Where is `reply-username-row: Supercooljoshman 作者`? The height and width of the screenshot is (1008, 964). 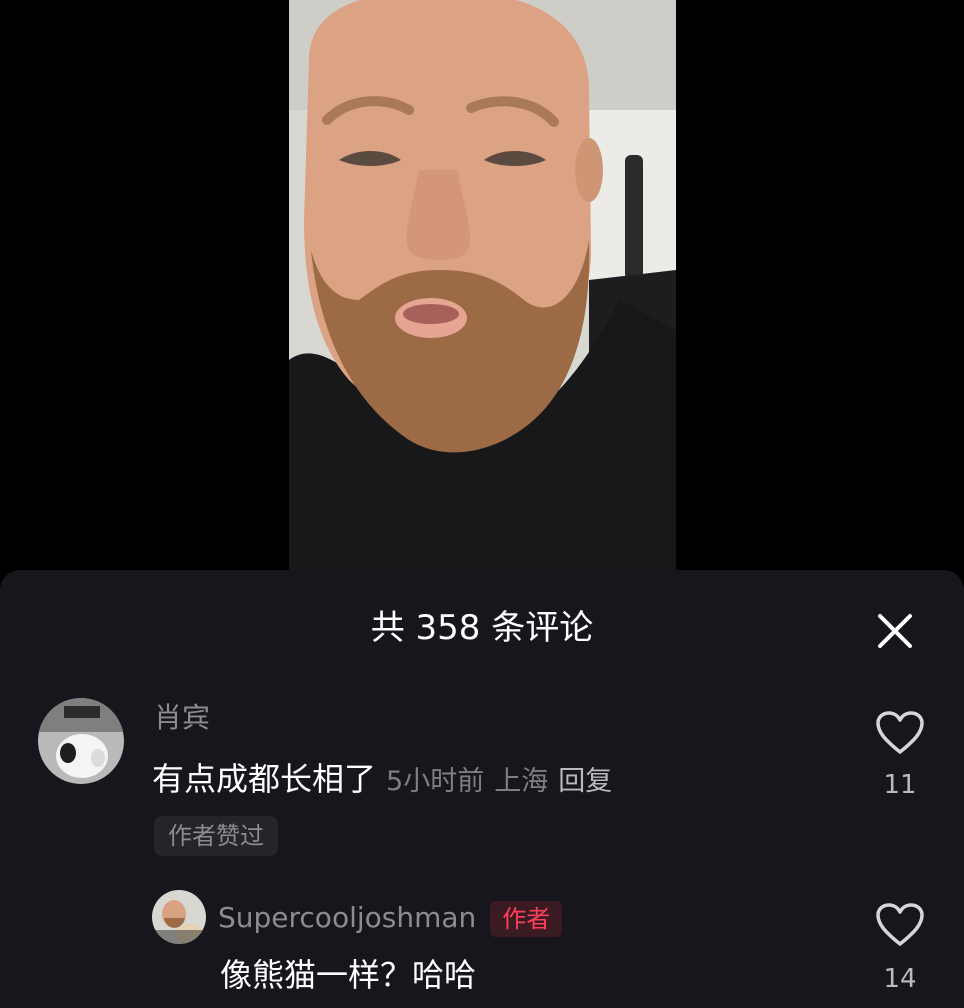 reply-username-row: Supercooljoshman 作者 is located at coordinates (390, 918).